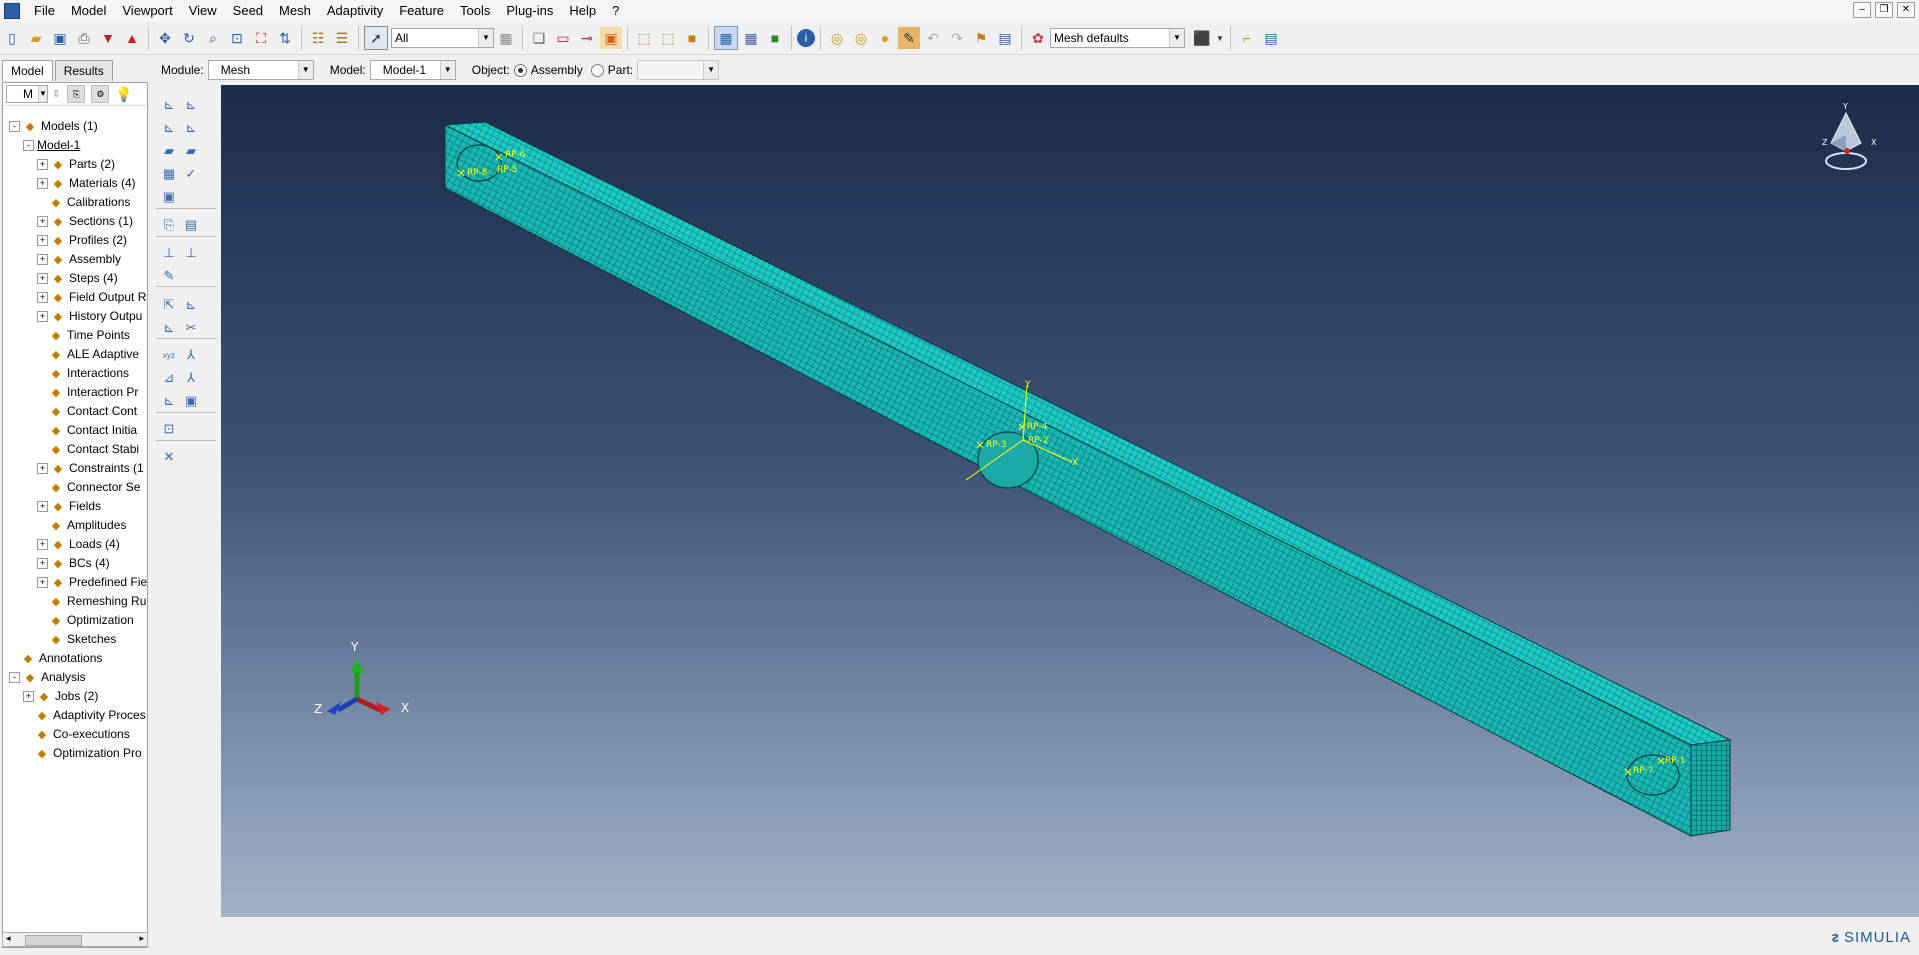 The image size is (1919, 955). What do you see at coordinates (169, 429) in the screenshot?
I see `feature-icon: ⊡` at bounding box center [169, 429].